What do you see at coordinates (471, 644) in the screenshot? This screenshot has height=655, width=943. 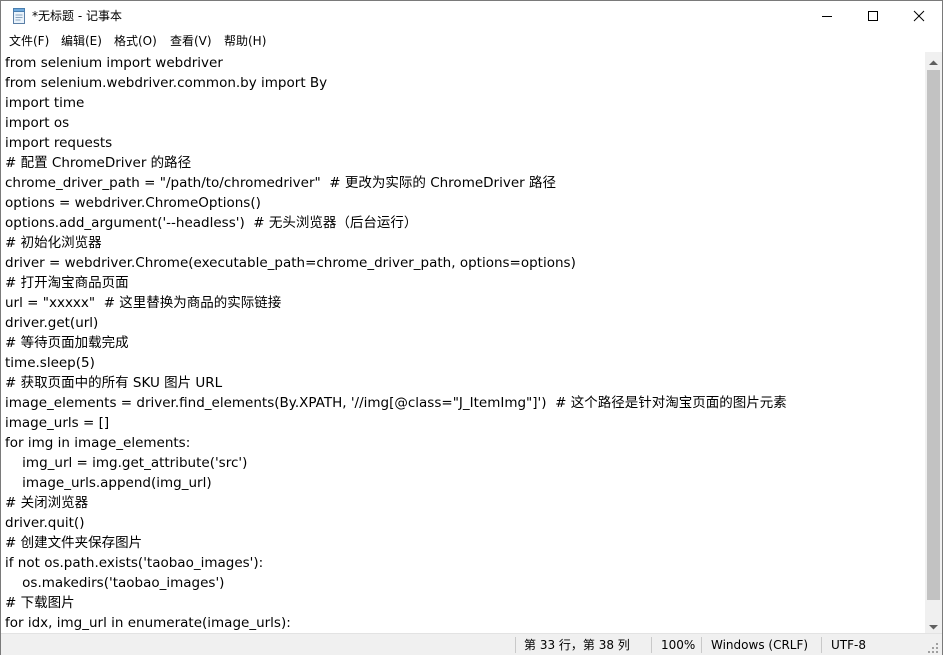 I see `status-bar: 第 33 行，第 38 列 100% Windows (CRLF) UTF-8` at bounding box center [471, 644].